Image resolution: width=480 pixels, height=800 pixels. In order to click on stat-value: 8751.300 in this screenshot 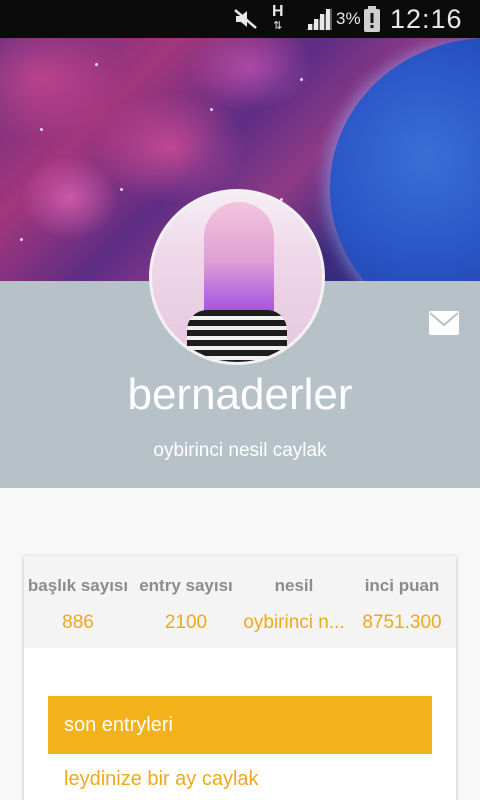, I will do `click(402, 622)`.